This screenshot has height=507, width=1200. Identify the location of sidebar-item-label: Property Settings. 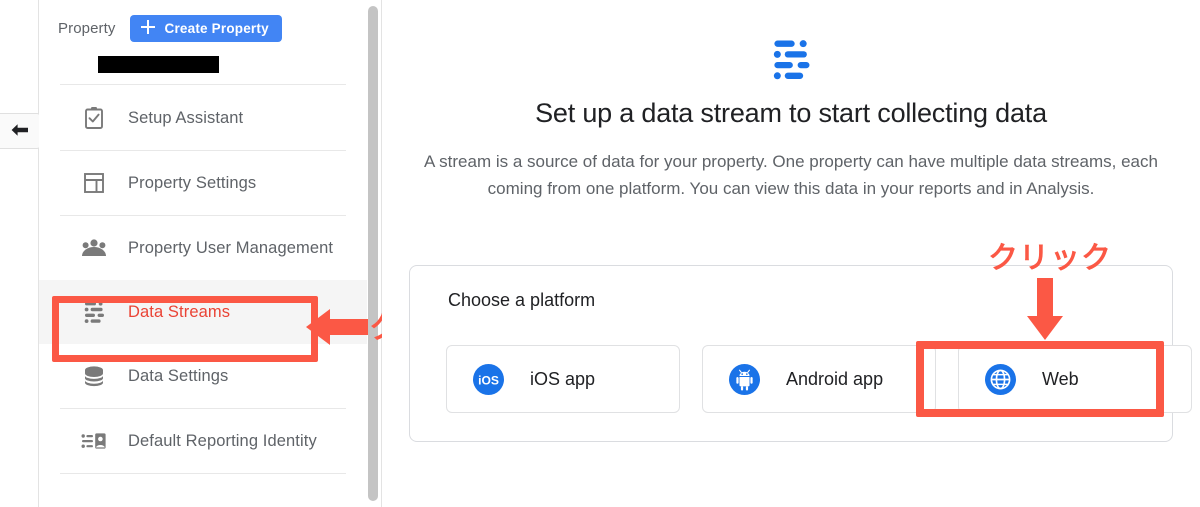
(192, 182).